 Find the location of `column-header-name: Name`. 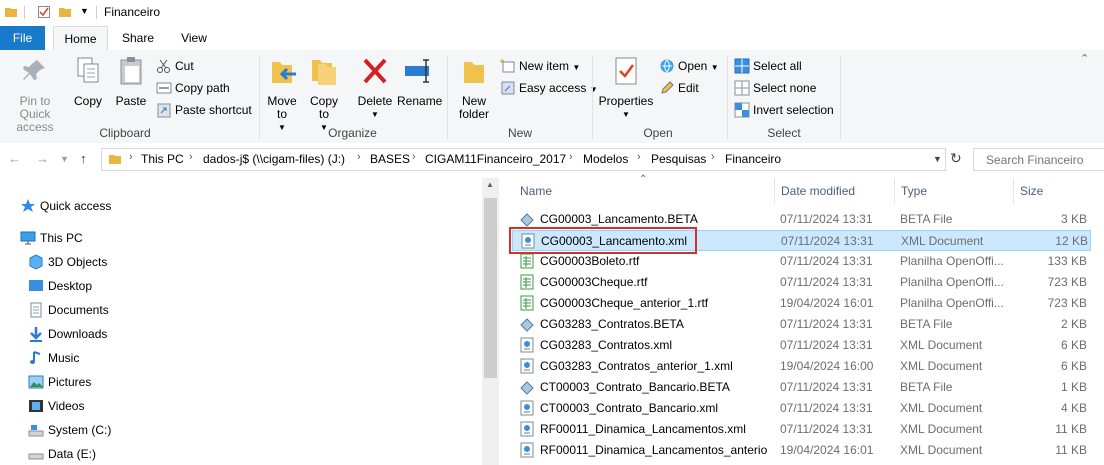

column-header-name: Name is located at coordinates (536, 191).